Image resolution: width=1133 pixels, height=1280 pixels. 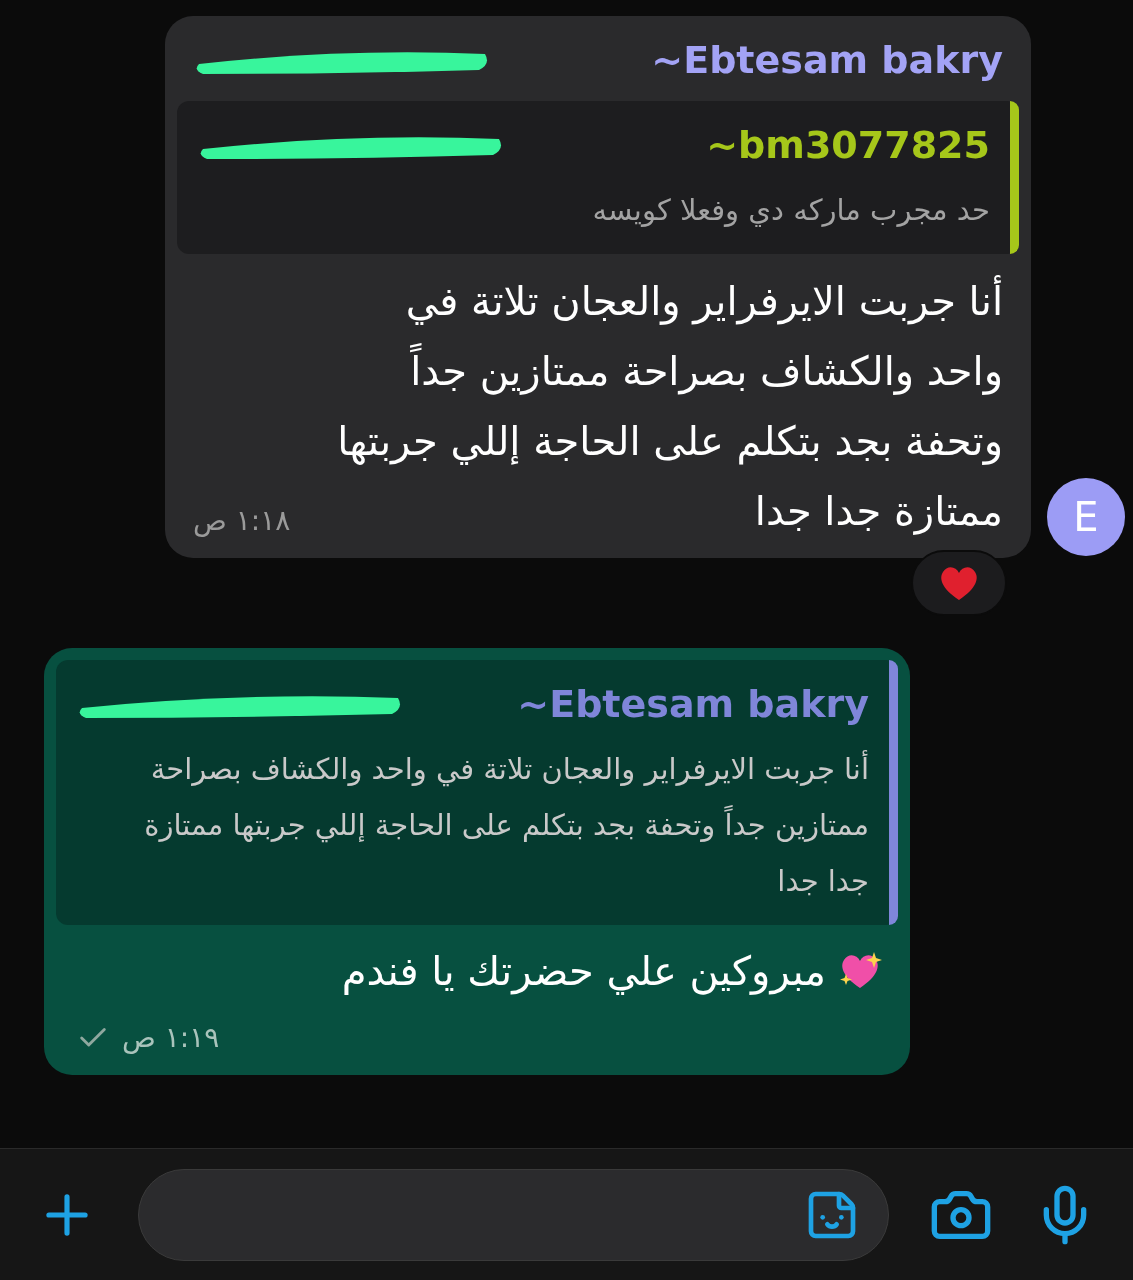 I want to click on quoted-text: حد مجرب ماركه دي وفعلا كويسه, so click(x=791, y=210).